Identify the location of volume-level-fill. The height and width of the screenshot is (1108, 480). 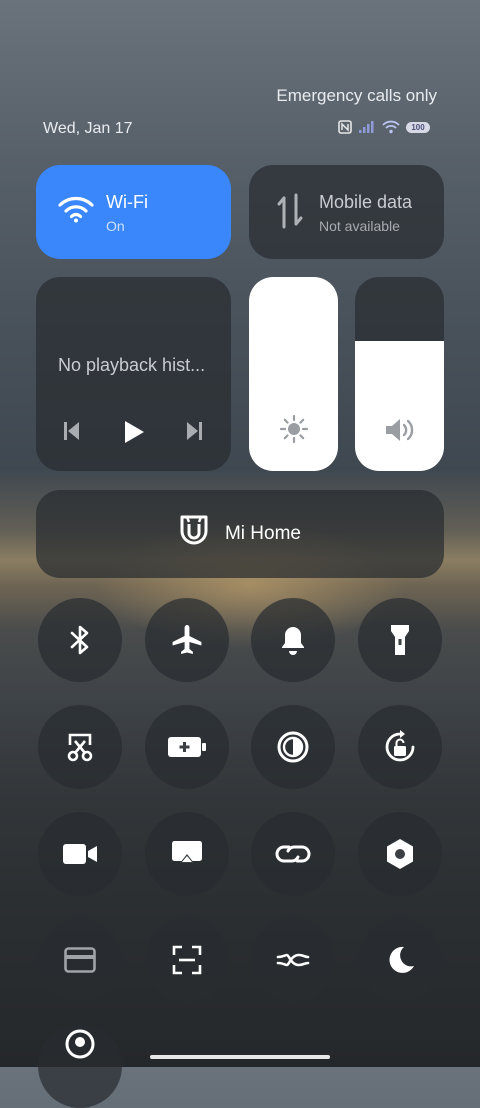
(399, 406).